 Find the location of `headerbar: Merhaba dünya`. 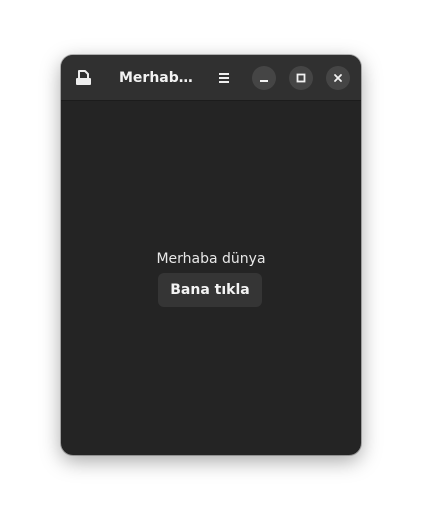

headerbar: Merhaba dünya is located at coordinates (211, 78).